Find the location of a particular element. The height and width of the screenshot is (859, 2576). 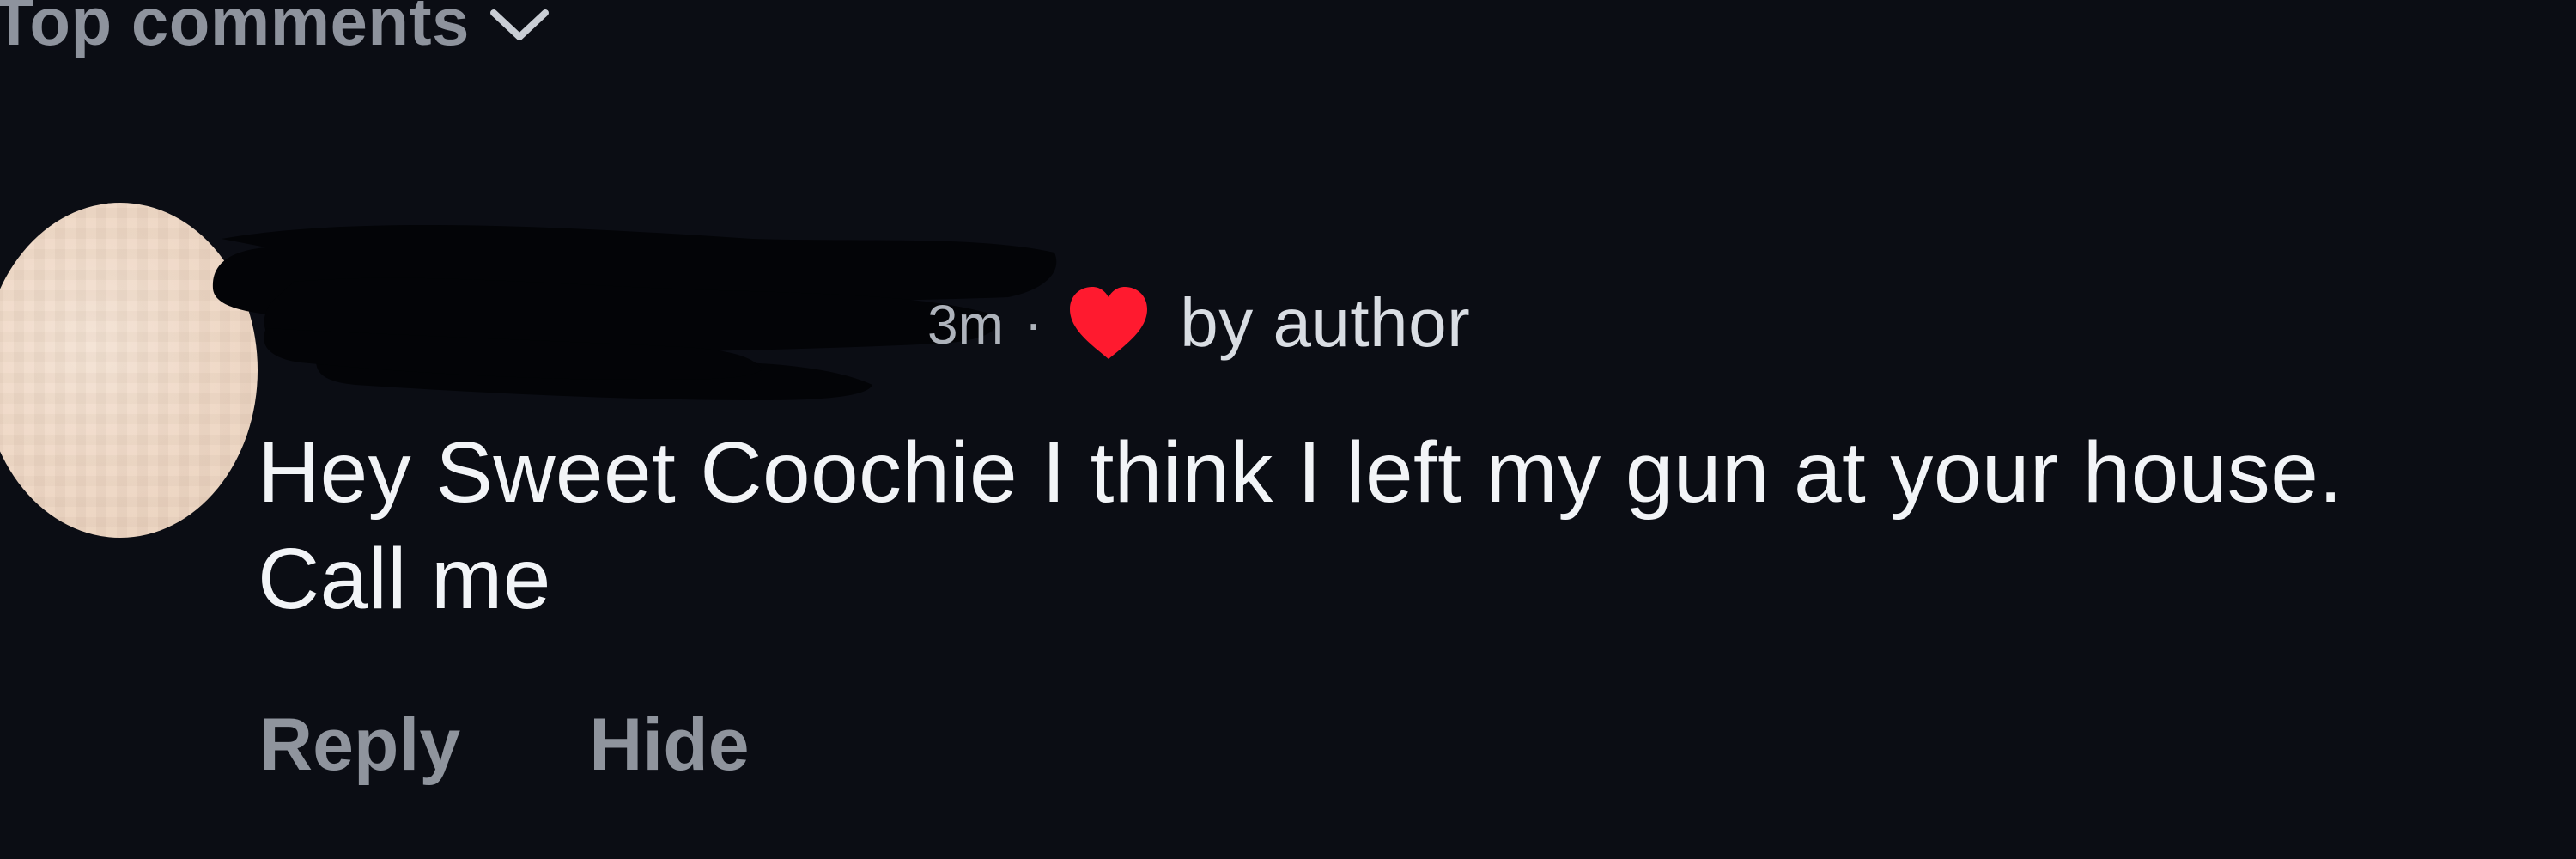

reply-button: Reply is located at coordinates (359, 745).